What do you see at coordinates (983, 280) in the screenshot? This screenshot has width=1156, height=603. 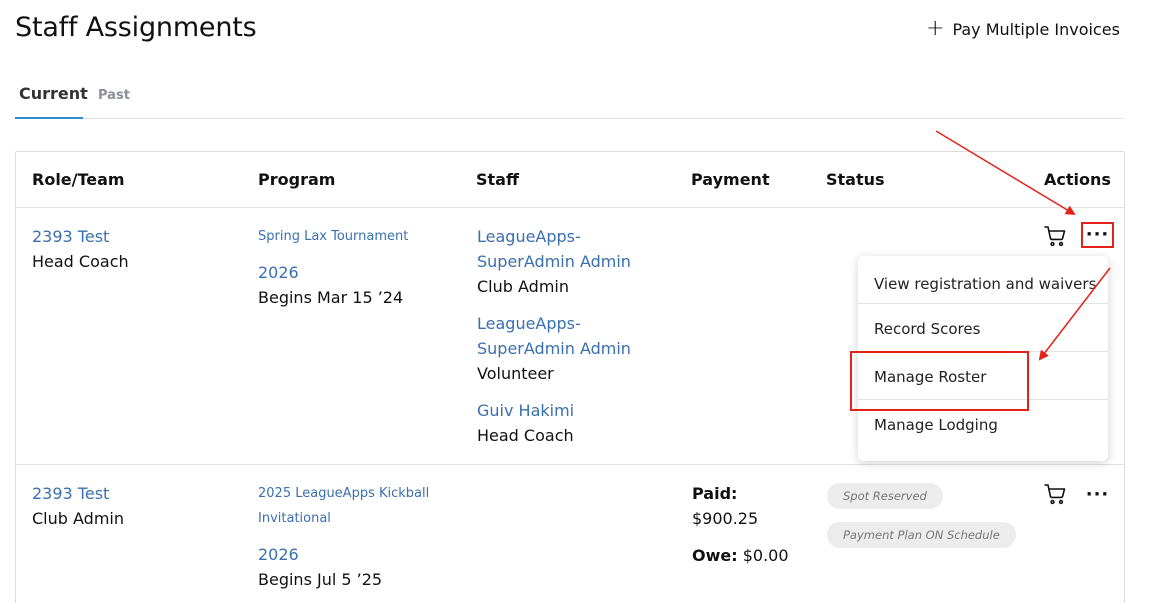 I see `menu-item-view-registration: View registration and waivers` at bounding box center [983, 280].